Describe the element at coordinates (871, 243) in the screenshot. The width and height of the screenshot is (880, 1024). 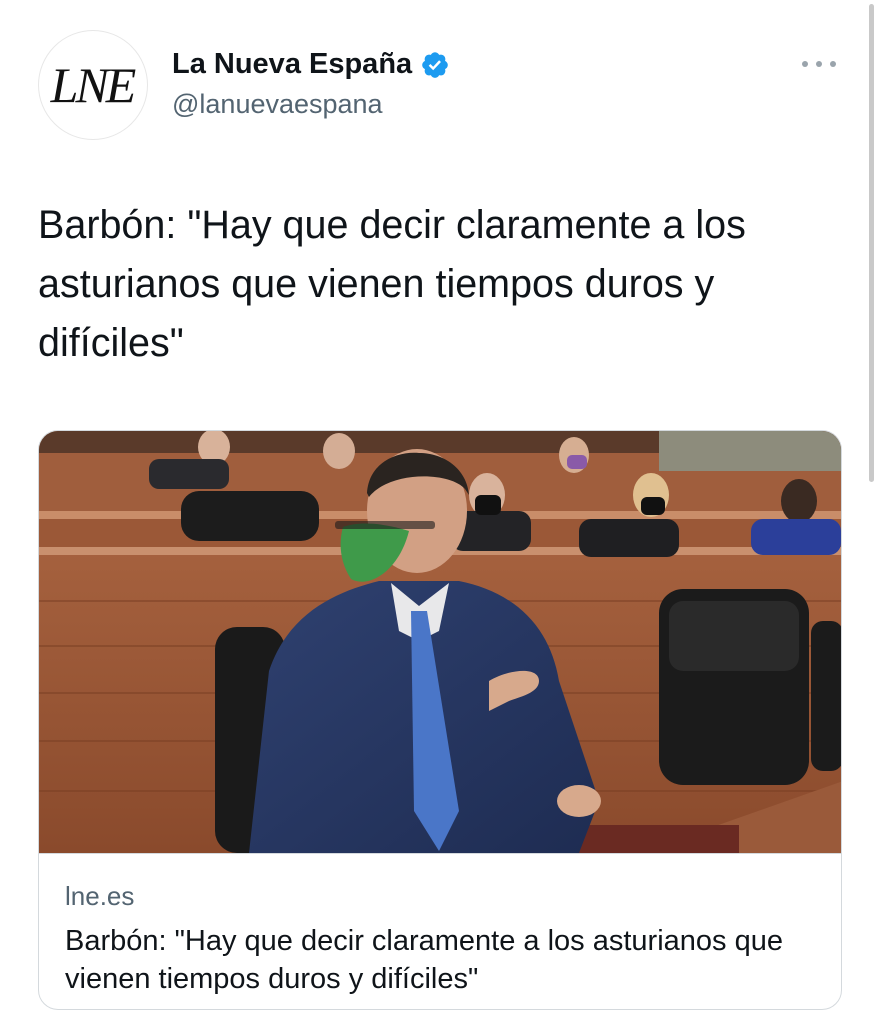
I see `scrollbar` at that location.